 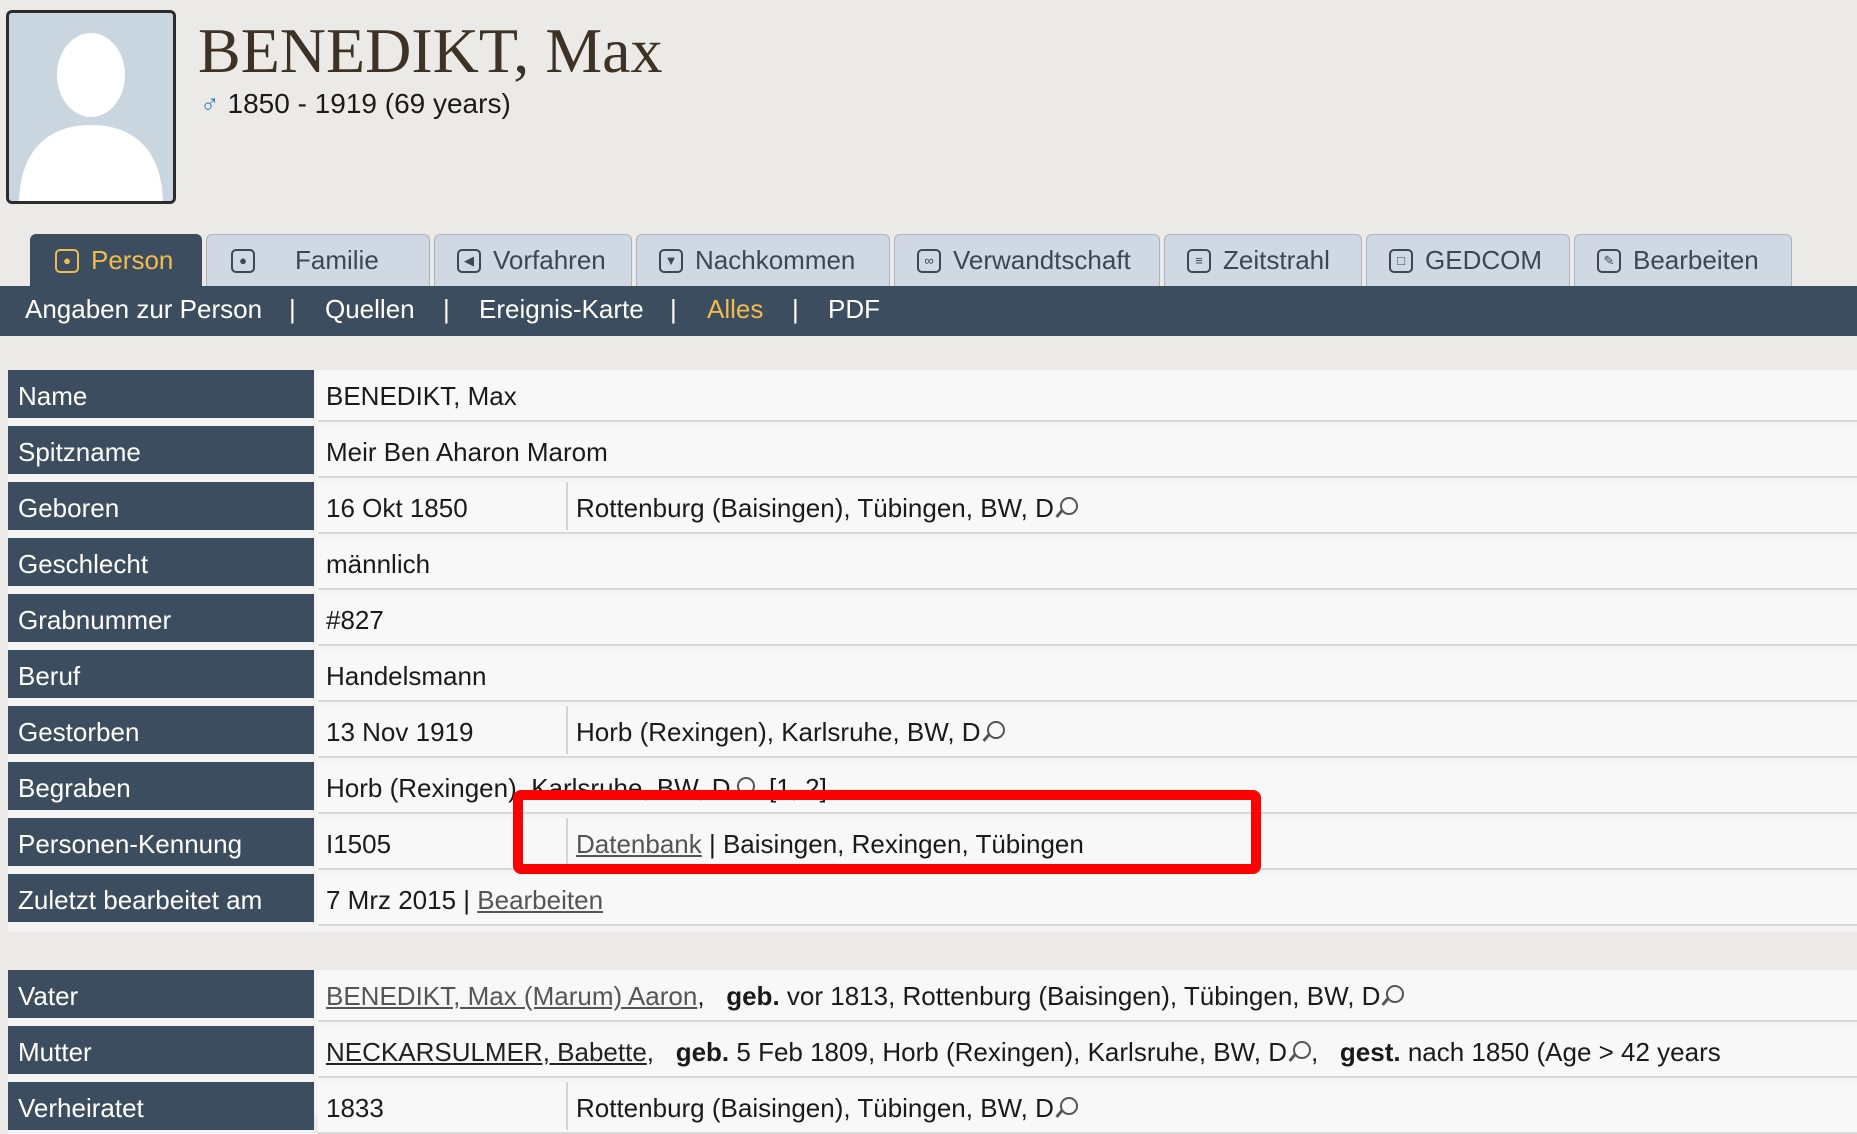 I want to click on subnav-angaben: Angaben zur Person, so click(x=143, y=309).